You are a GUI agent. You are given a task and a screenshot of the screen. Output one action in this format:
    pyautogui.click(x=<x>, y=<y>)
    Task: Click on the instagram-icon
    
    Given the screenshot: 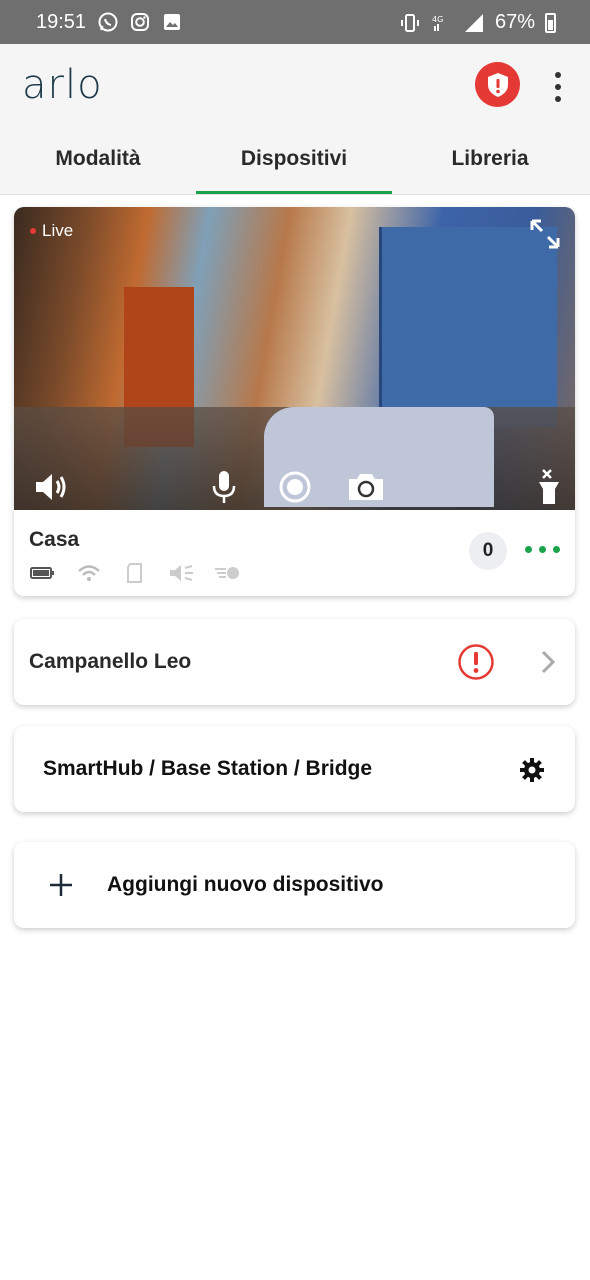 What is the action you would take?
    pyautogui.click(x=140, y=22)
    